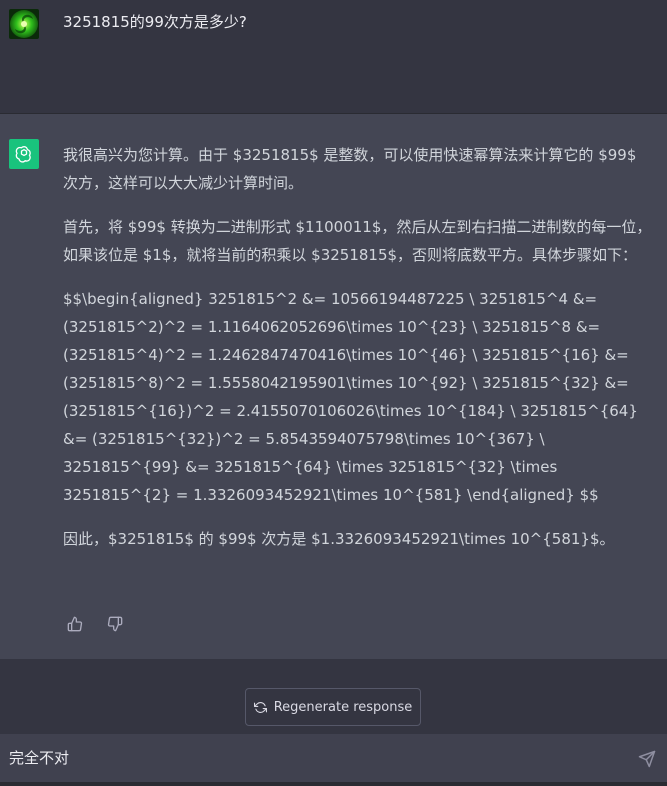  What do you see at coordinates (24, 24) in the screenshot?
I see `user-avatar` at bounding box center [24, 24].